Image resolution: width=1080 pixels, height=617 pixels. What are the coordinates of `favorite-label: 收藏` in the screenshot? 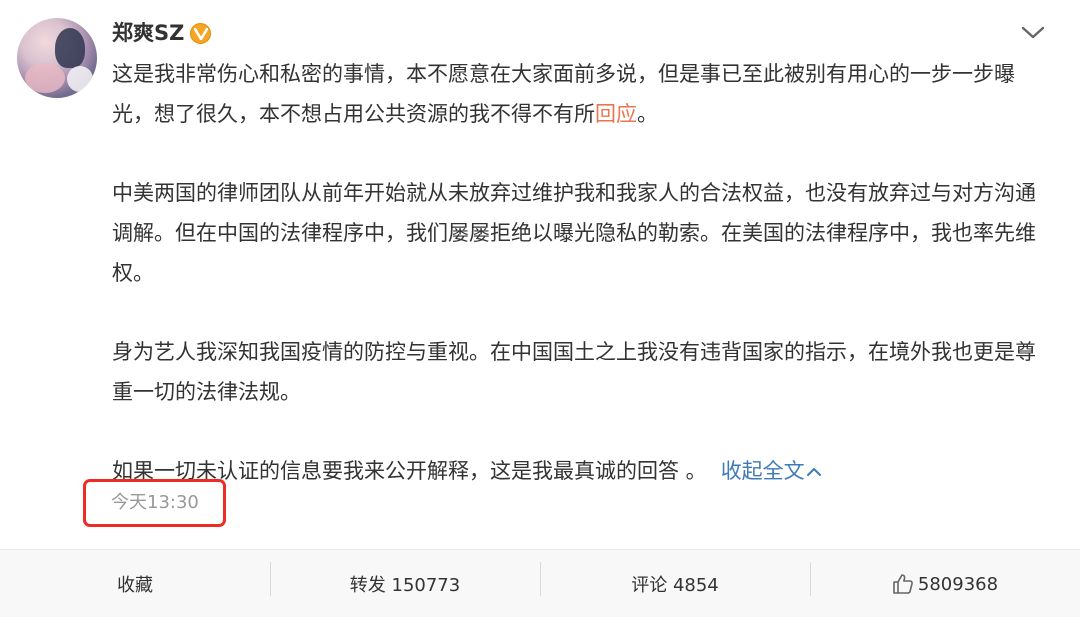 It's located at (135, 585).